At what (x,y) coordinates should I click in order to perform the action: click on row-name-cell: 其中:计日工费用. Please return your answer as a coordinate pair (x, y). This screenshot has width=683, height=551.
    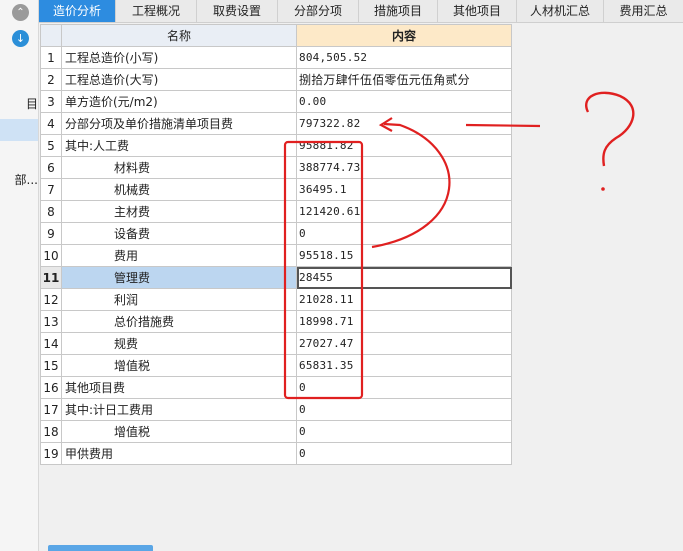
    Looking at the image, I should click on (179, 409).